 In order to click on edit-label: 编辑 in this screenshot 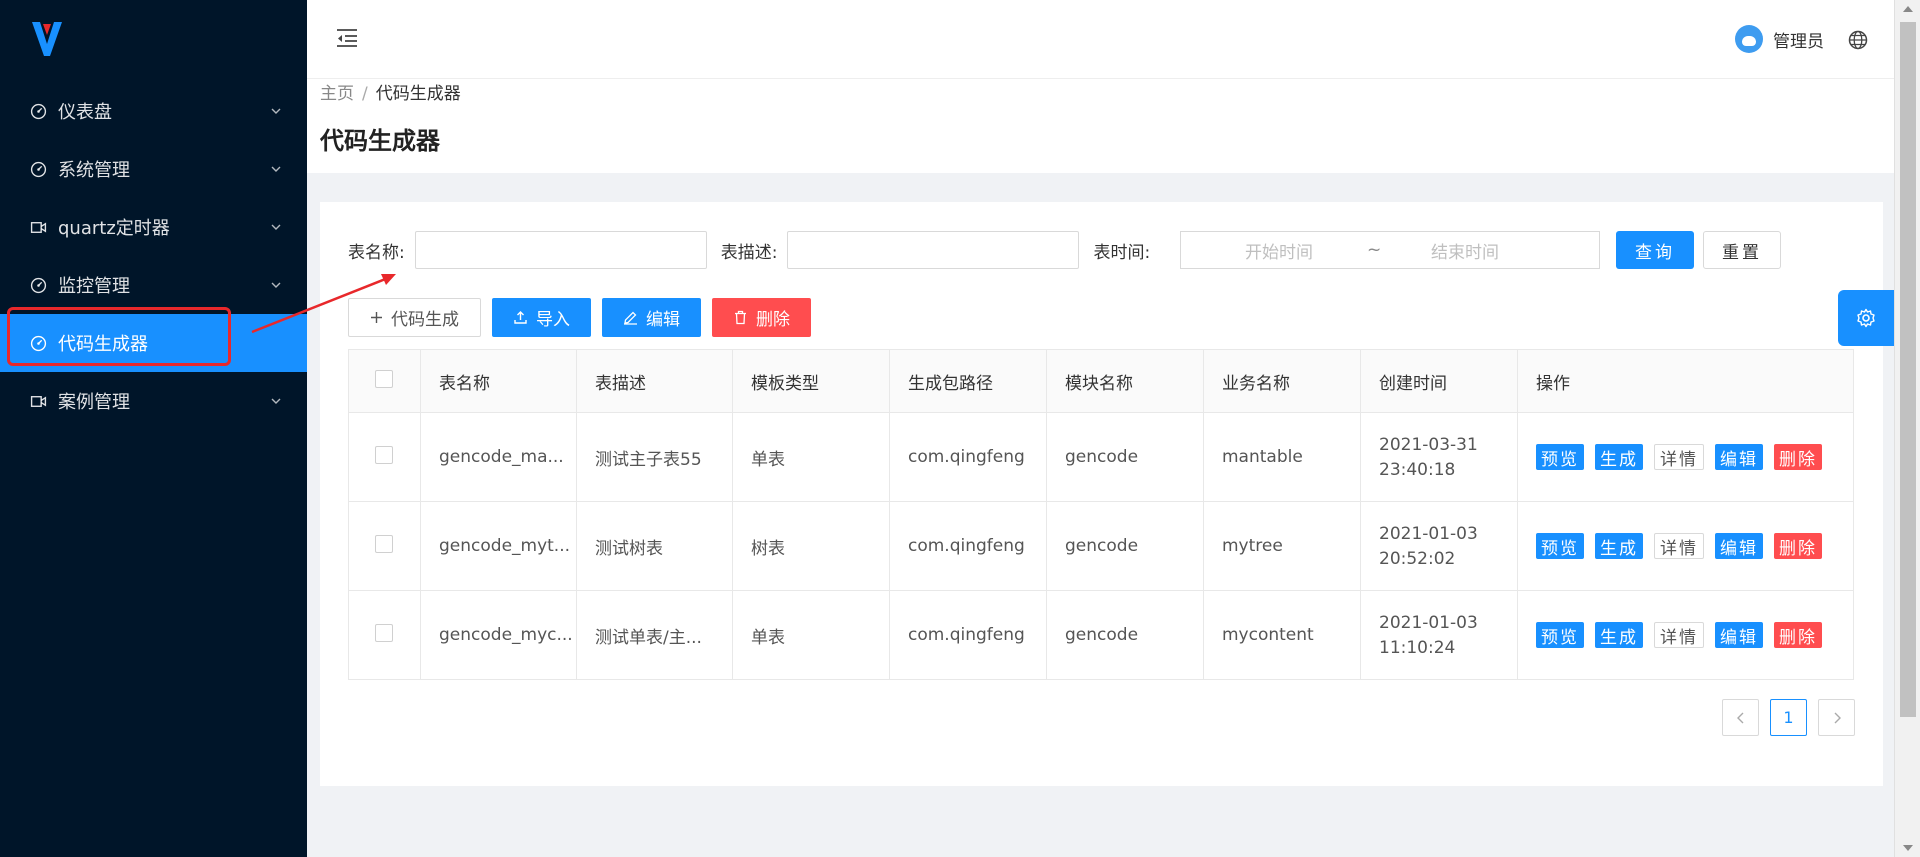, I will do `click(663, 320)`.